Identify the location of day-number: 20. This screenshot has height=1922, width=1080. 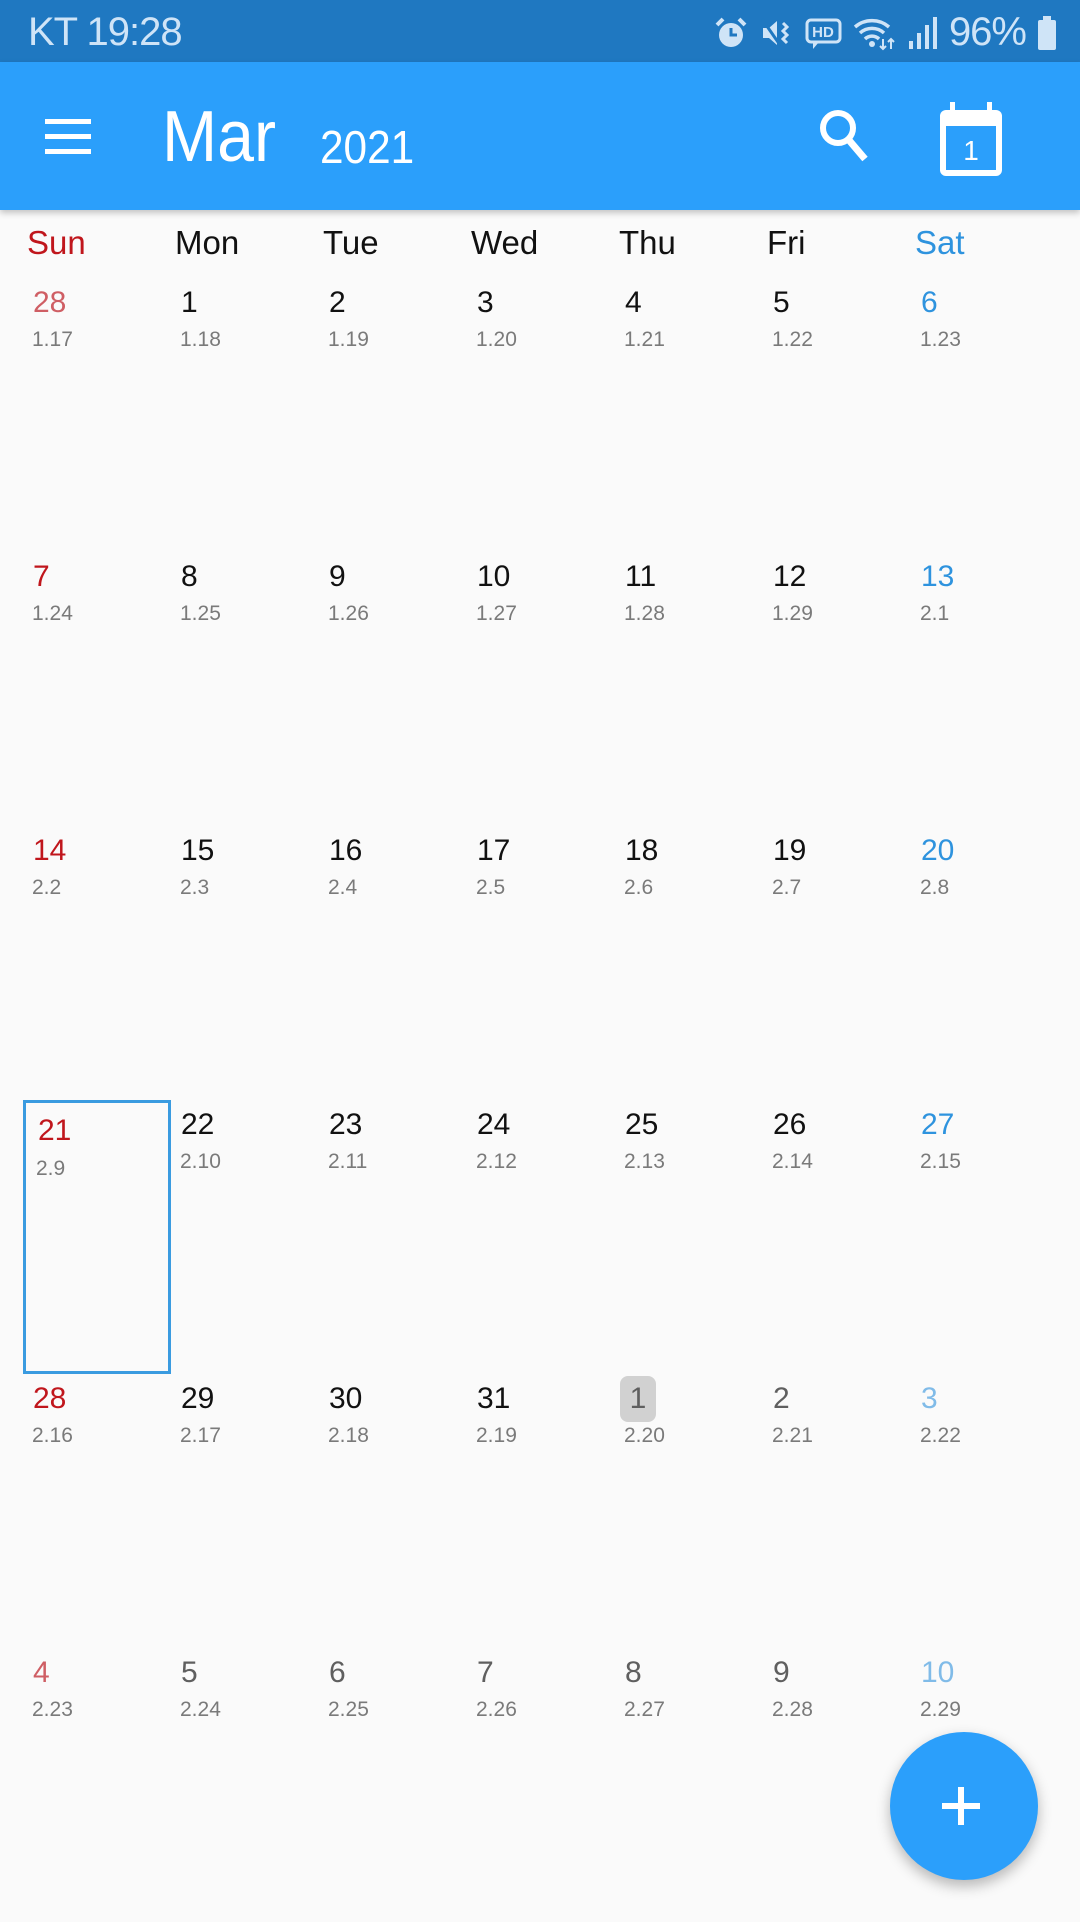
(938, 850).